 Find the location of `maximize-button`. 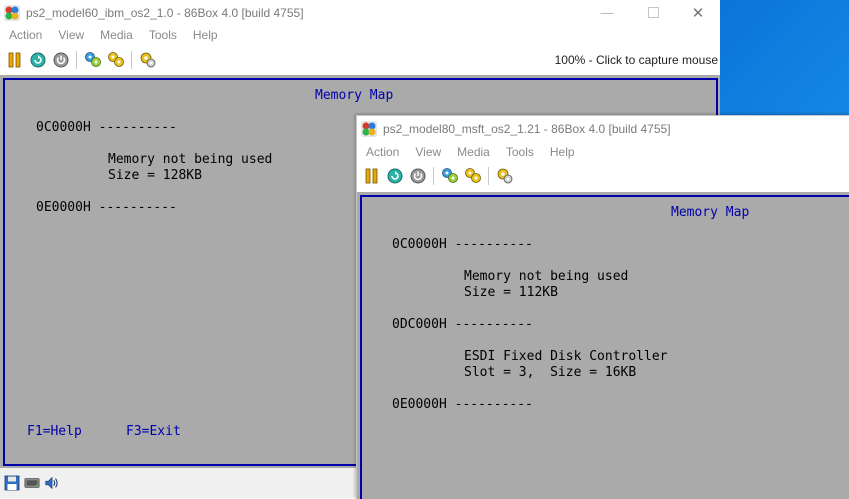

maximize-button is located at coordinates (653, 12).